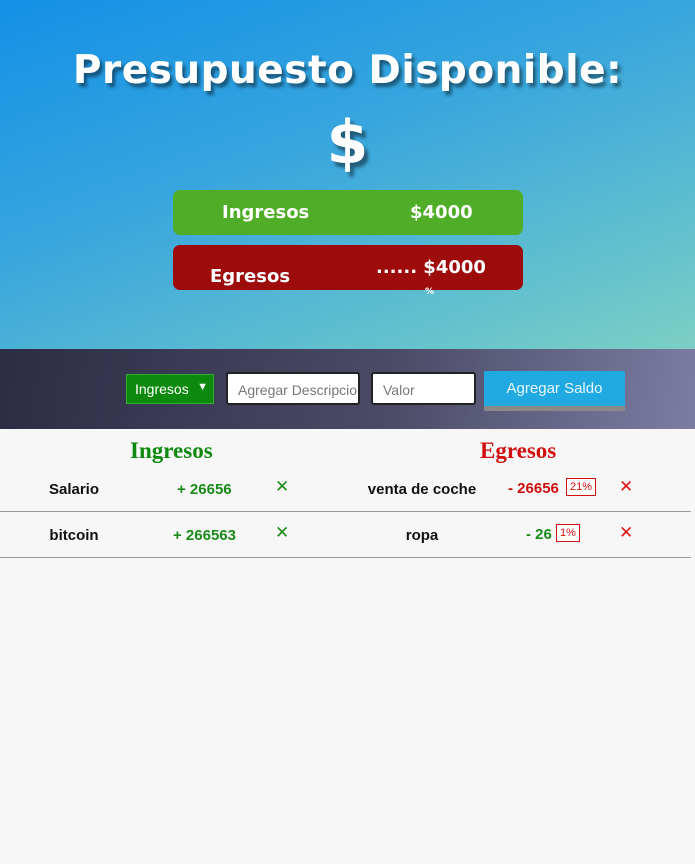 The image size is (695, 864). What do you see at coordinates (202, 387) in the screenshot?
I see `chevron-down-icon: ▼` at bounding box center [202, 387].